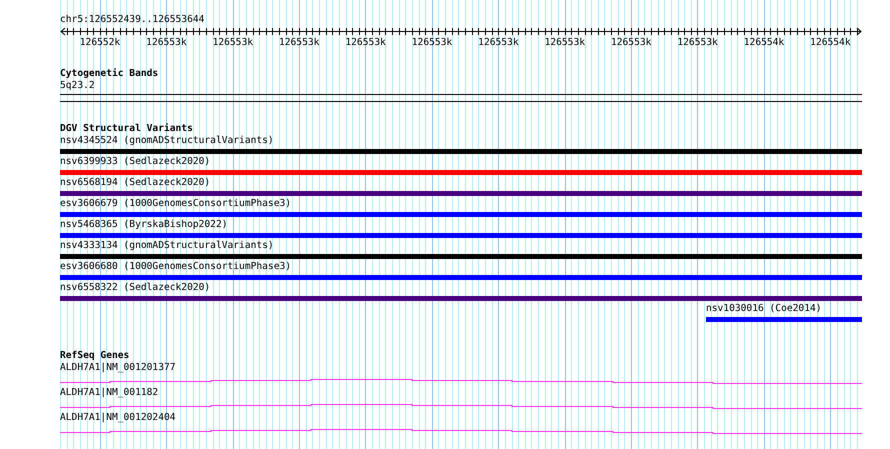 This screenshot has width=890, height=449. What do you see at coordinates (144, 225) in the screenshot?
I see `variant-label: nsv5468365 (ByrskaBishop2022)` at bounding box center [144, 225].